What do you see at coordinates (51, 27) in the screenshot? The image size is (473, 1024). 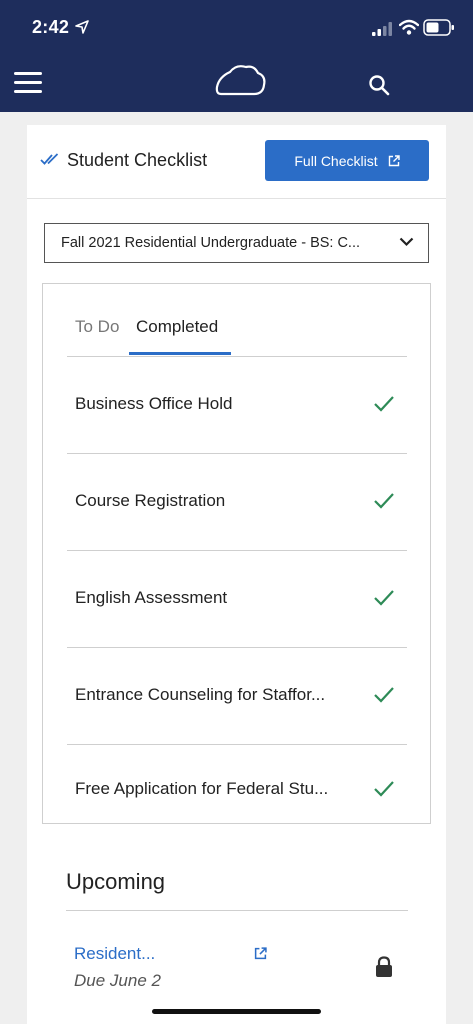 I see `status-time: 2:42` at bounding box center [51, 27].